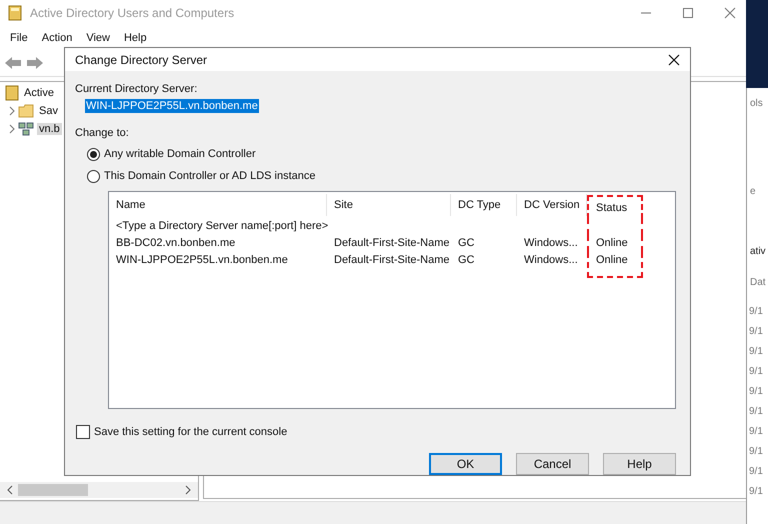  I want to click on field-label: Change to:, so click(102, 134).